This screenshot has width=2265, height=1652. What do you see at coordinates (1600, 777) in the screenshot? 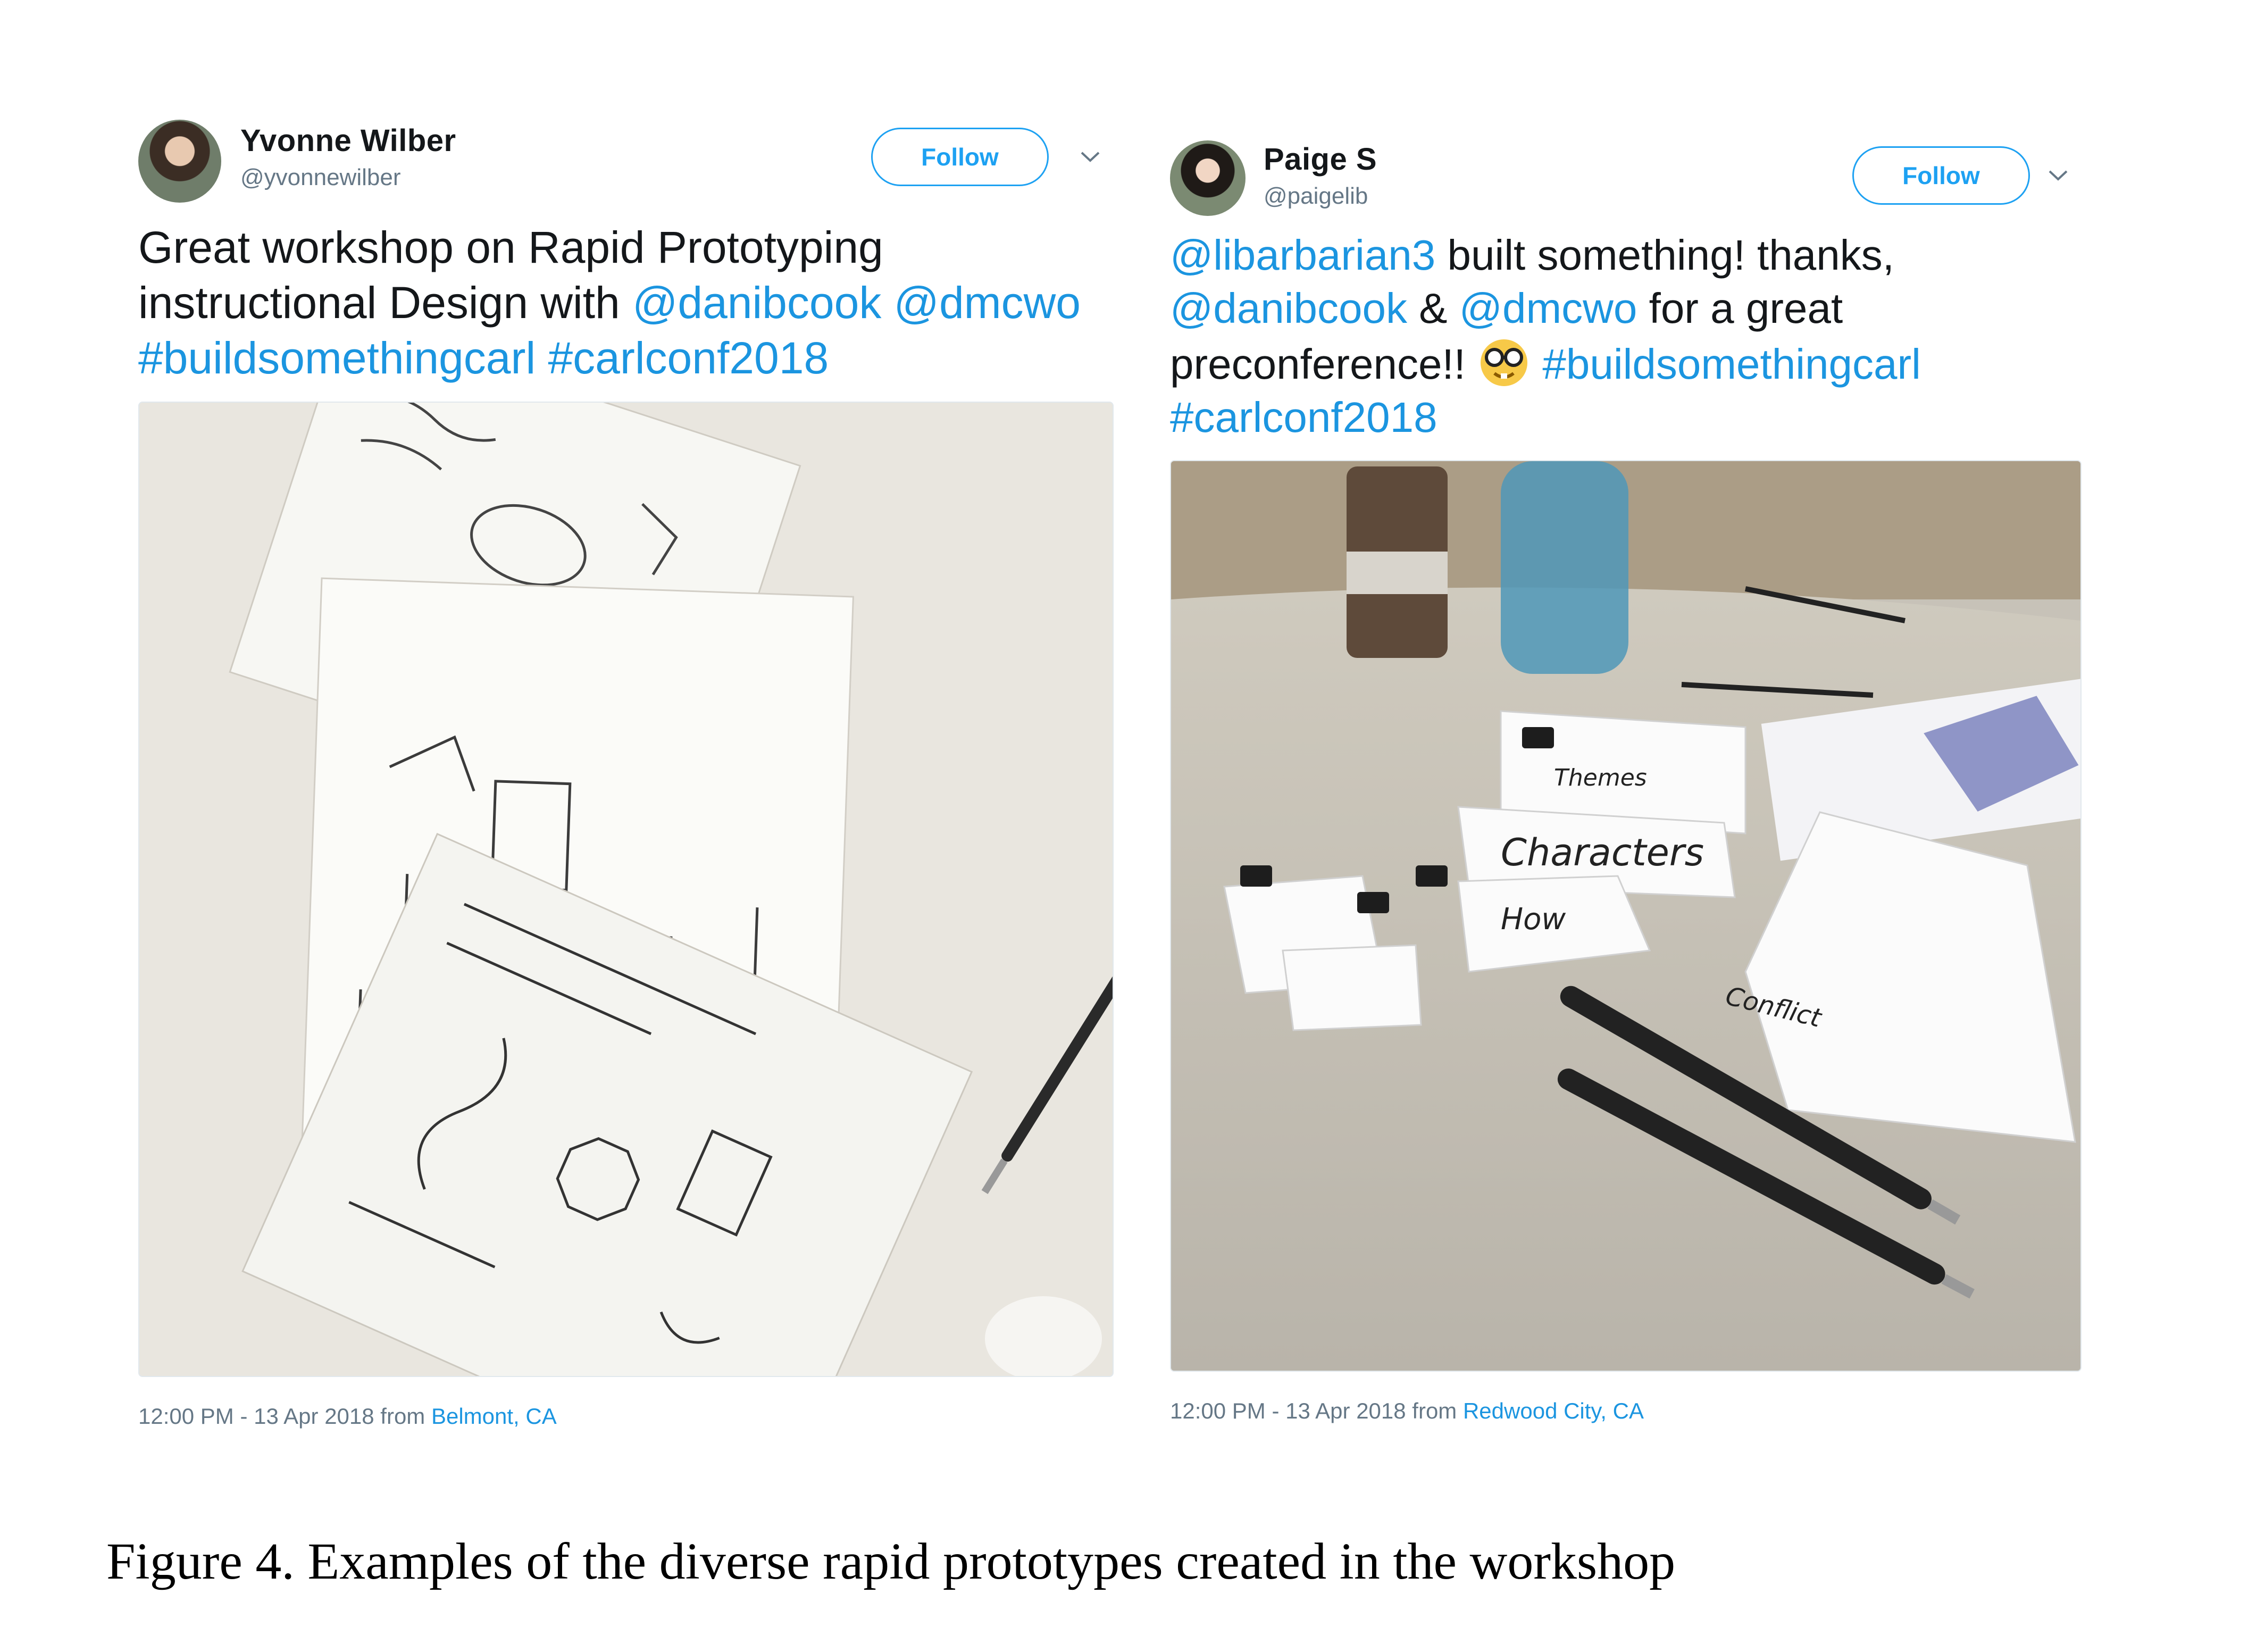
I see `label-themes: Themes` at bounding box center [1600, 777].